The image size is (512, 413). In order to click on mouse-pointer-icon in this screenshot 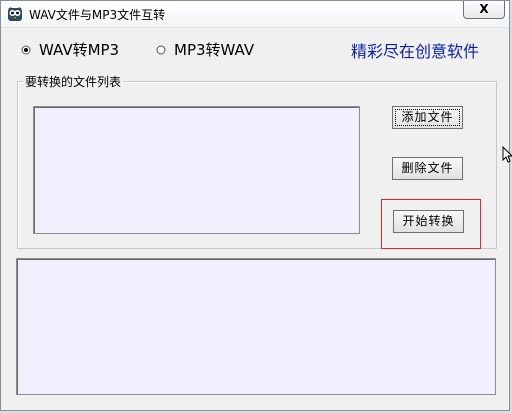, I will do `click(507, 154)`.